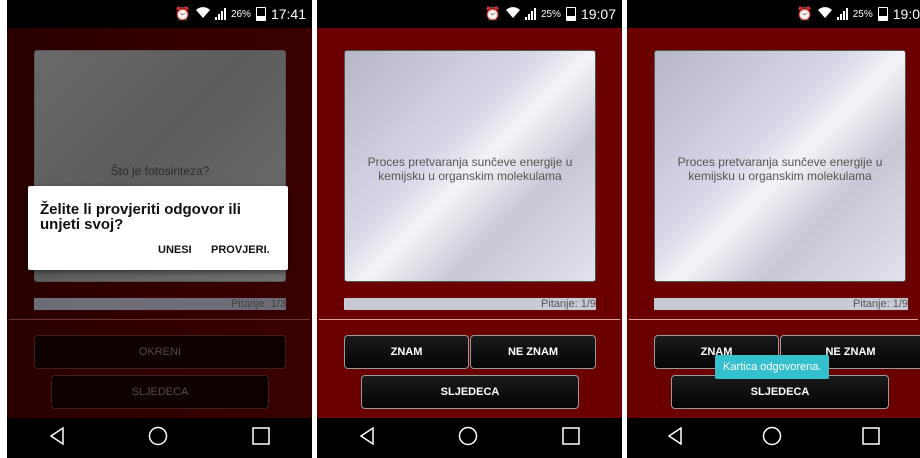 The image size is (920, 458). I want to click on flip-button-label: OKRENI, so click(160, 352).